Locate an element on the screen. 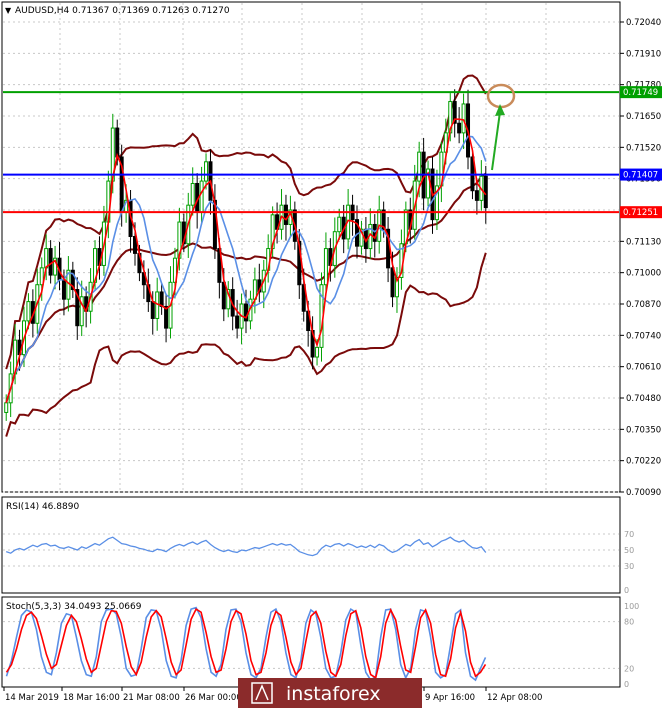 Image resolution: width=665 pixels, height=708 pixels. time-label: 21 Mar 08:00 is located at coordinates (151, 698).